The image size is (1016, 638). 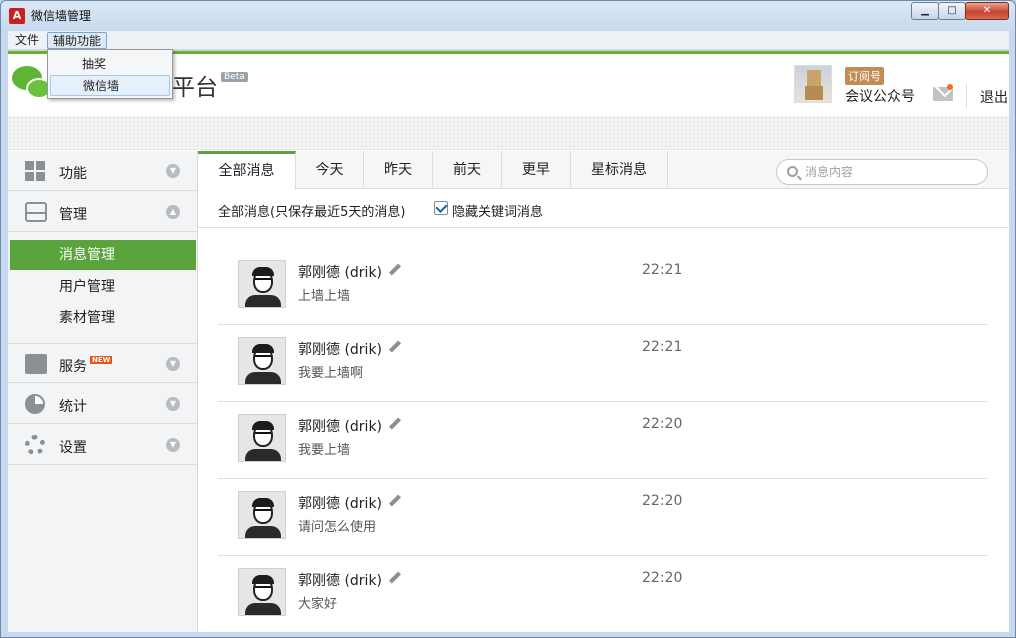 What do you see at coordinates (103, 255) in the screenshot?
I see `sidebar-item-messages: 消息管理` at bounding box center [103, 255].